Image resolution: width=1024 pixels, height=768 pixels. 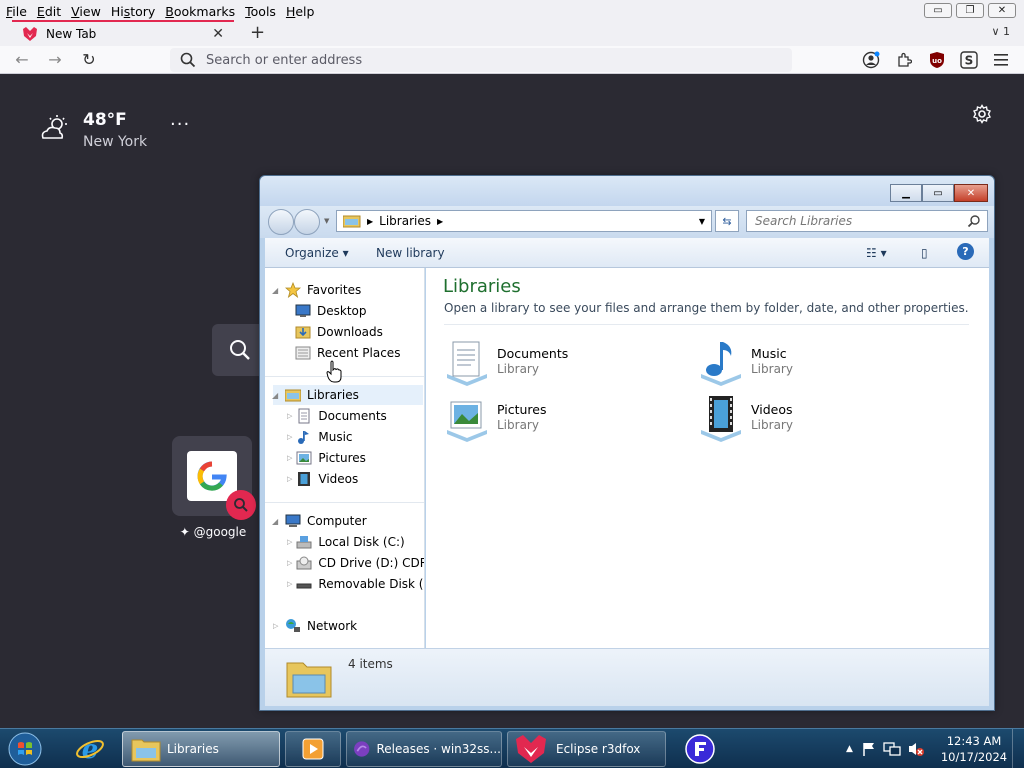 I want to click on star-icon, so click(x=293, y=290).